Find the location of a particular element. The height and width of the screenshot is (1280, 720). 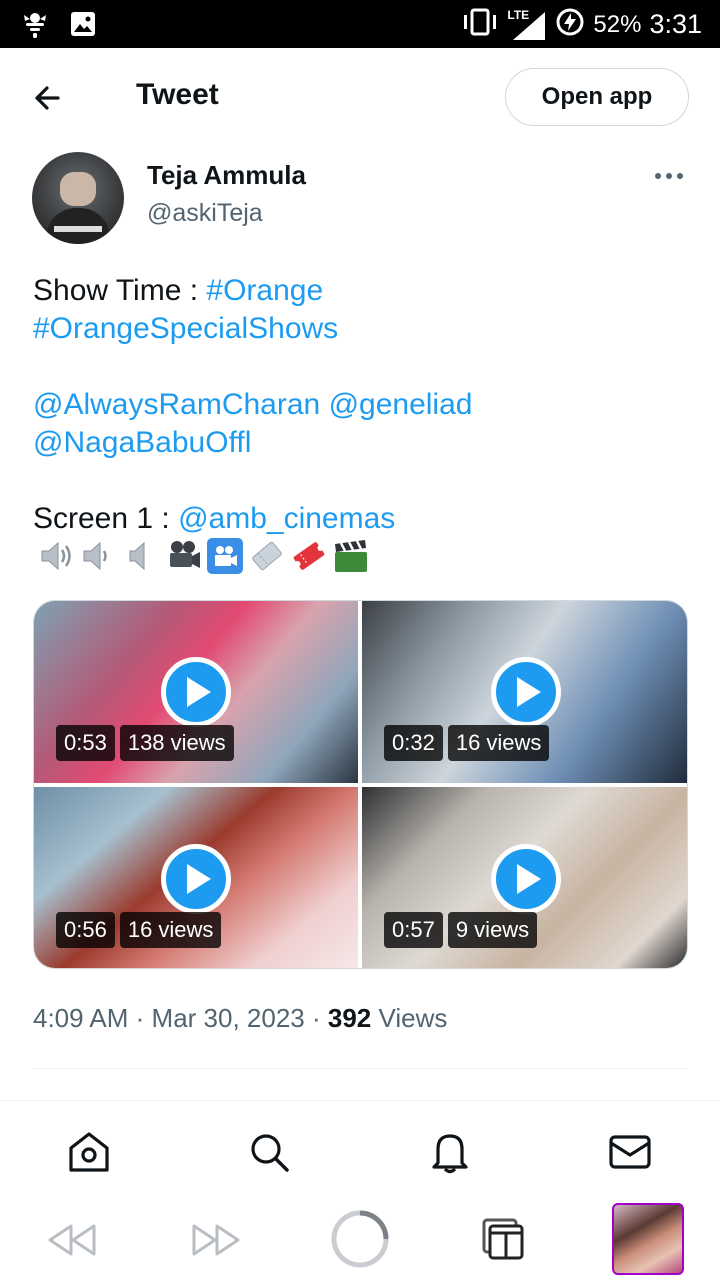

notifications-icon is located at coordinates (450, 1152).